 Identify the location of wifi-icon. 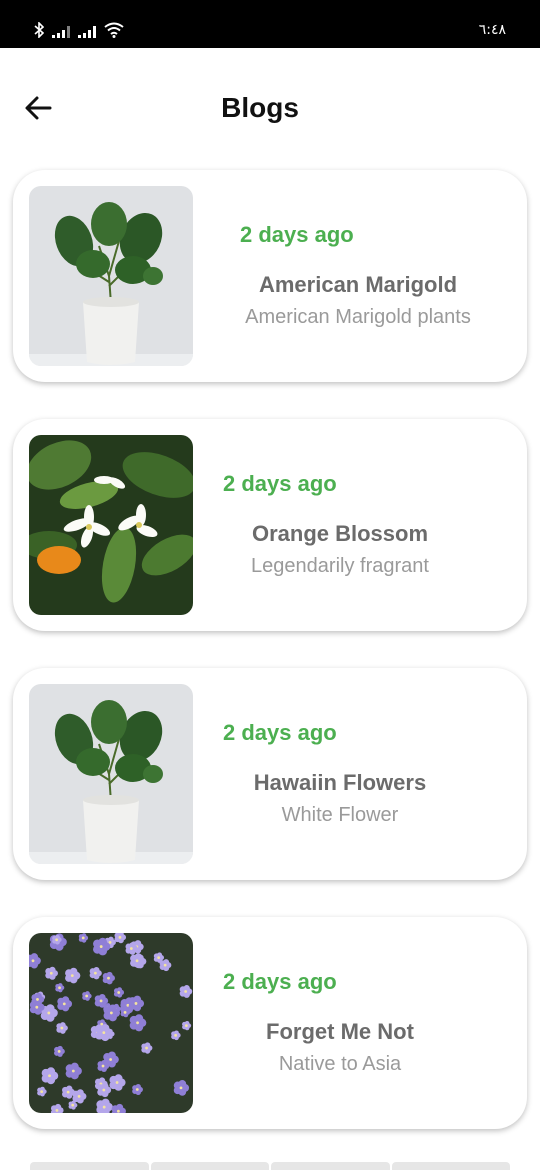
(114, 30).